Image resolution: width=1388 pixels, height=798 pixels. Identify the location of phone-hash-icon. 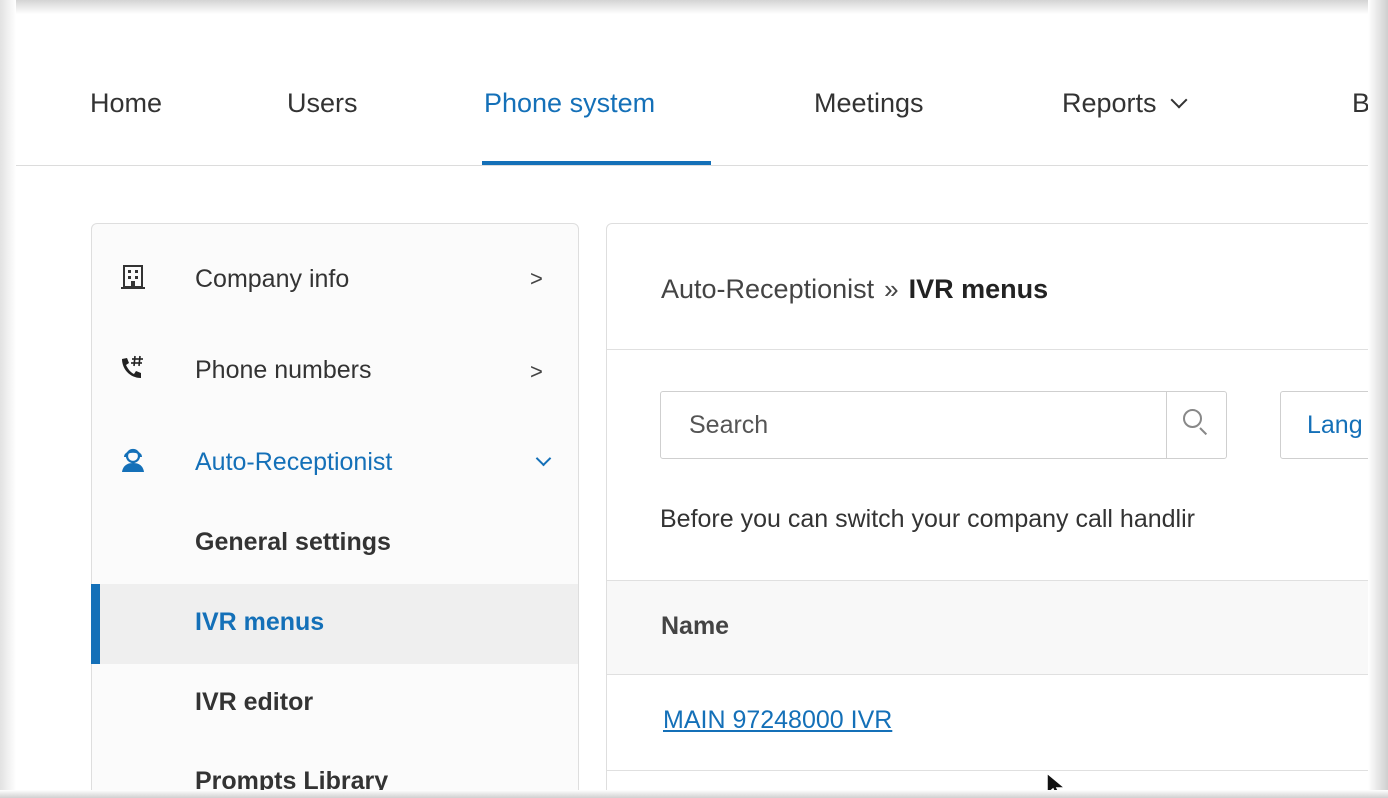
(133, 368).